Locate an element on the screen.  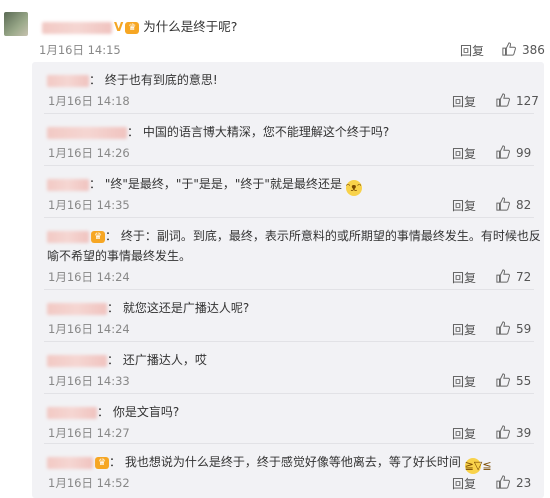
reply-text: 终于：副词。到底，最终，表示所意料的或所期望的事情最终发生。有时候也反 is located at coordinates (330, 236).